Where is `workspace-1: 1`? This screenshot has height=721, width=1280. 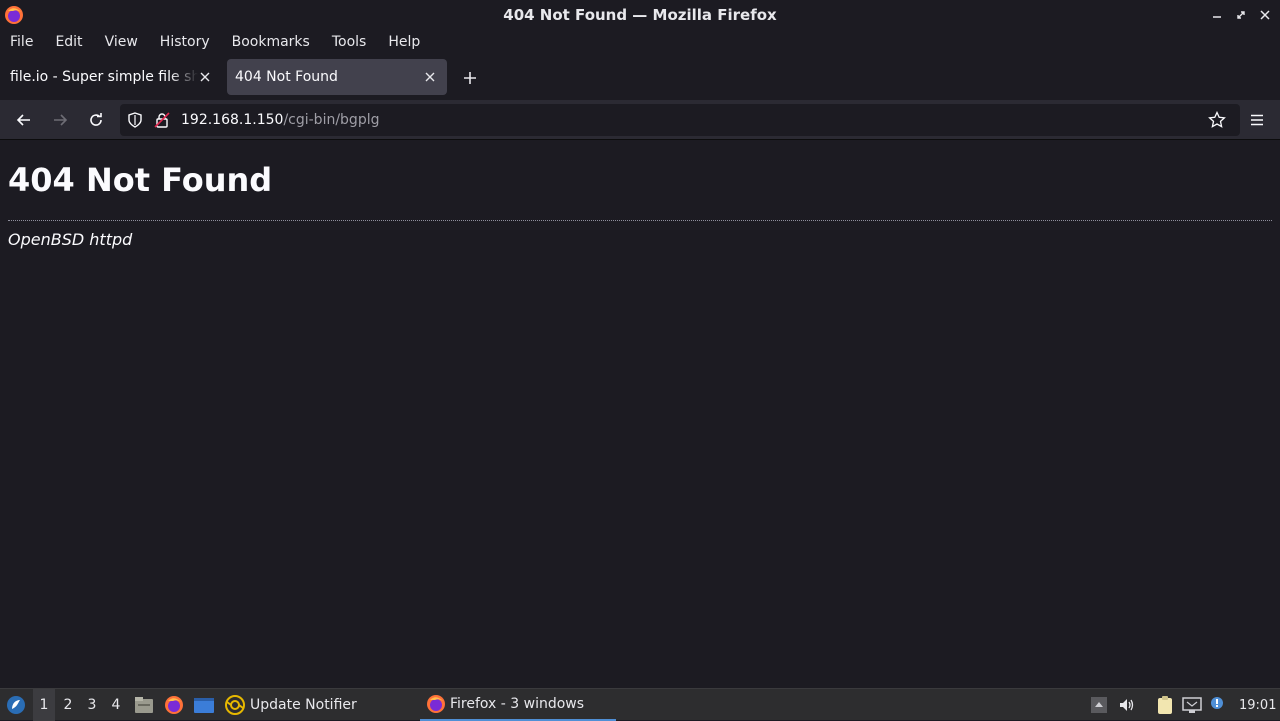
workspace-1: 1 is located at coordinates (44, 705).